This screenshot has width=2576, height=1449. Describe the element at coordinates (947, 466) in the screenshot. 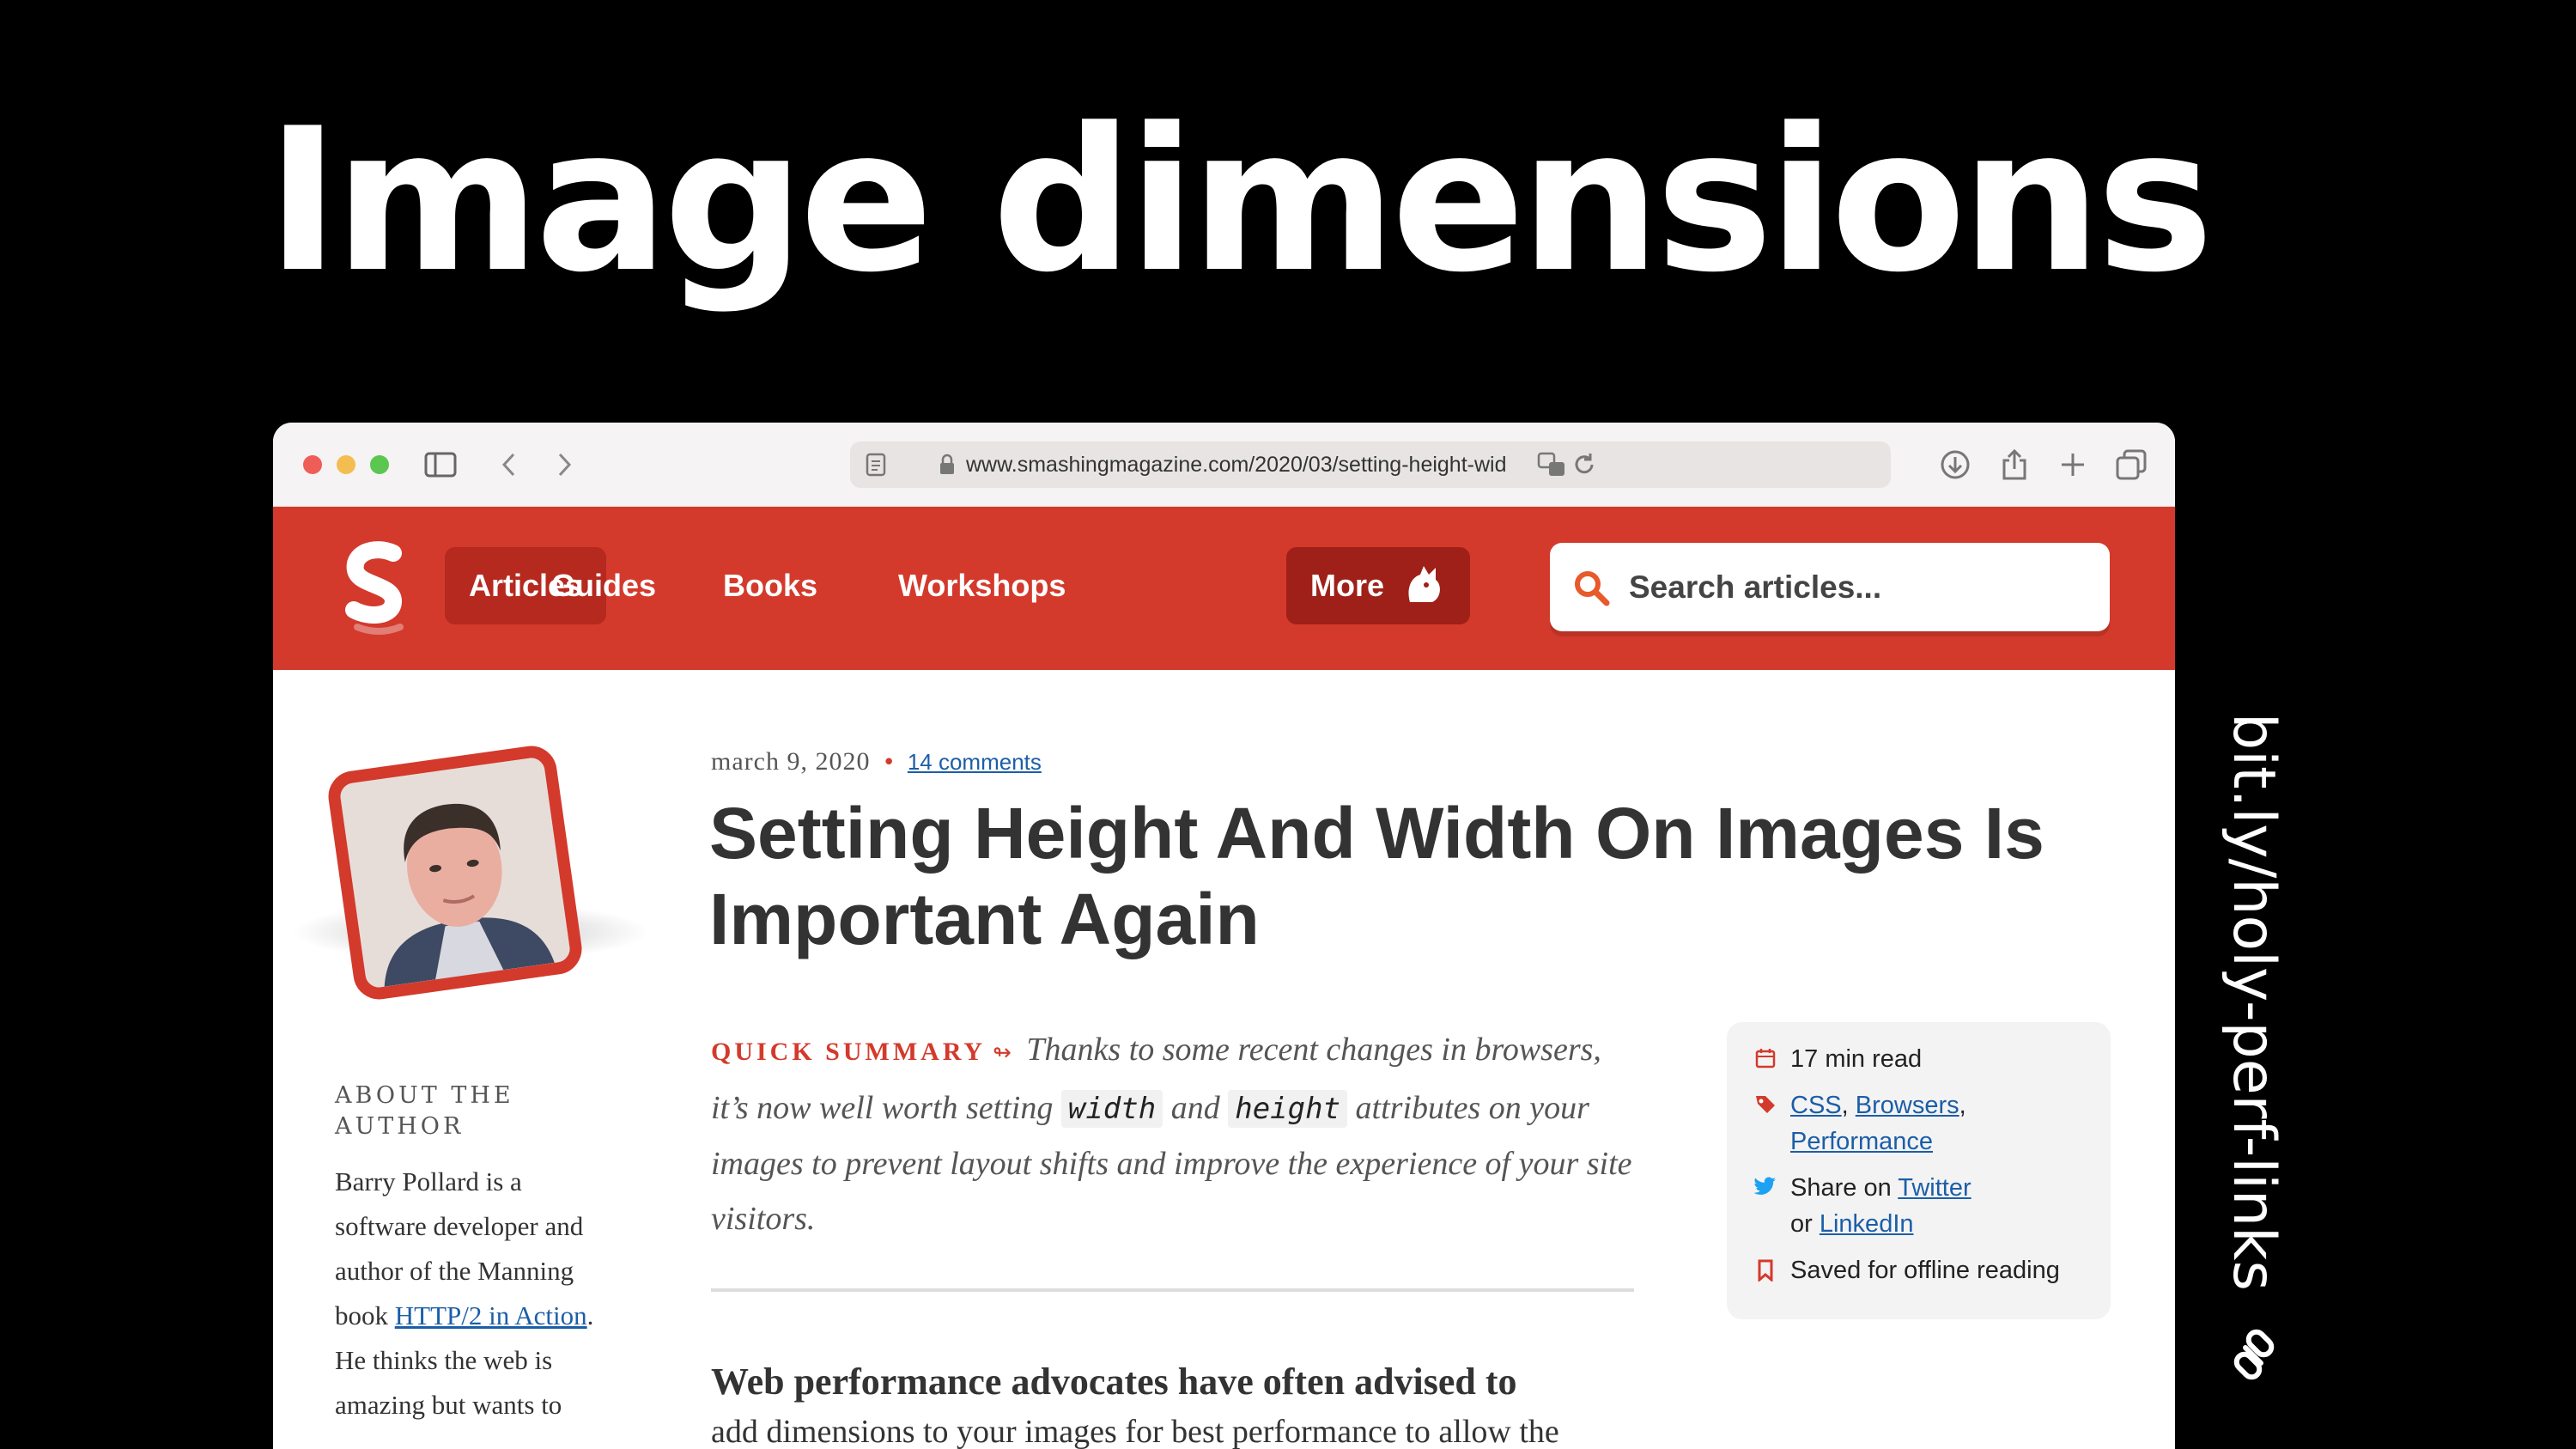

I see `lock-icon` at that location.